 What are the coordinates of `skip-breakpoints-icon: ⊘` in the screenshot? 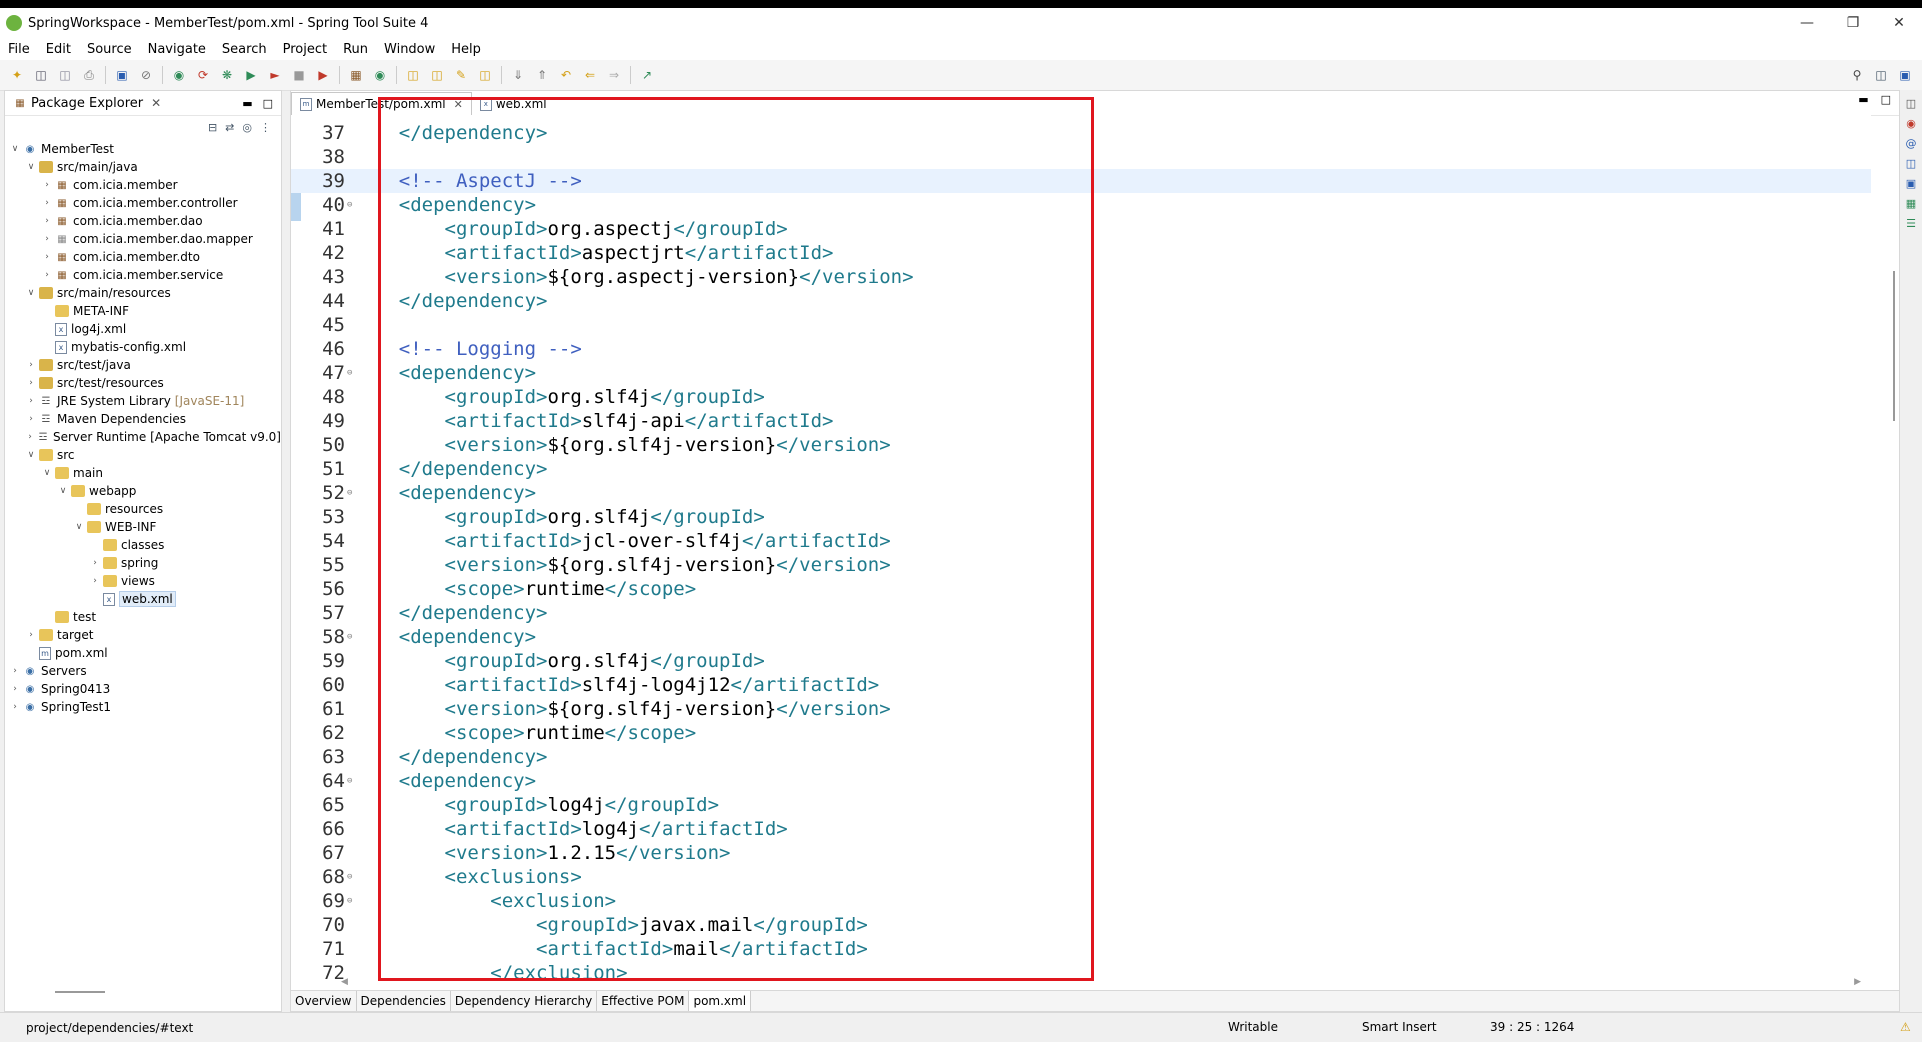 It's located at (146, 75).